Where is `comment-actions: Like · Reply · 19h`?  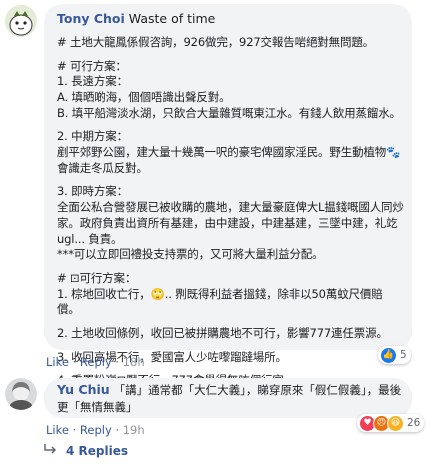 comment-actions: Like · Reply · 19h is located at coordinates (95, 430).